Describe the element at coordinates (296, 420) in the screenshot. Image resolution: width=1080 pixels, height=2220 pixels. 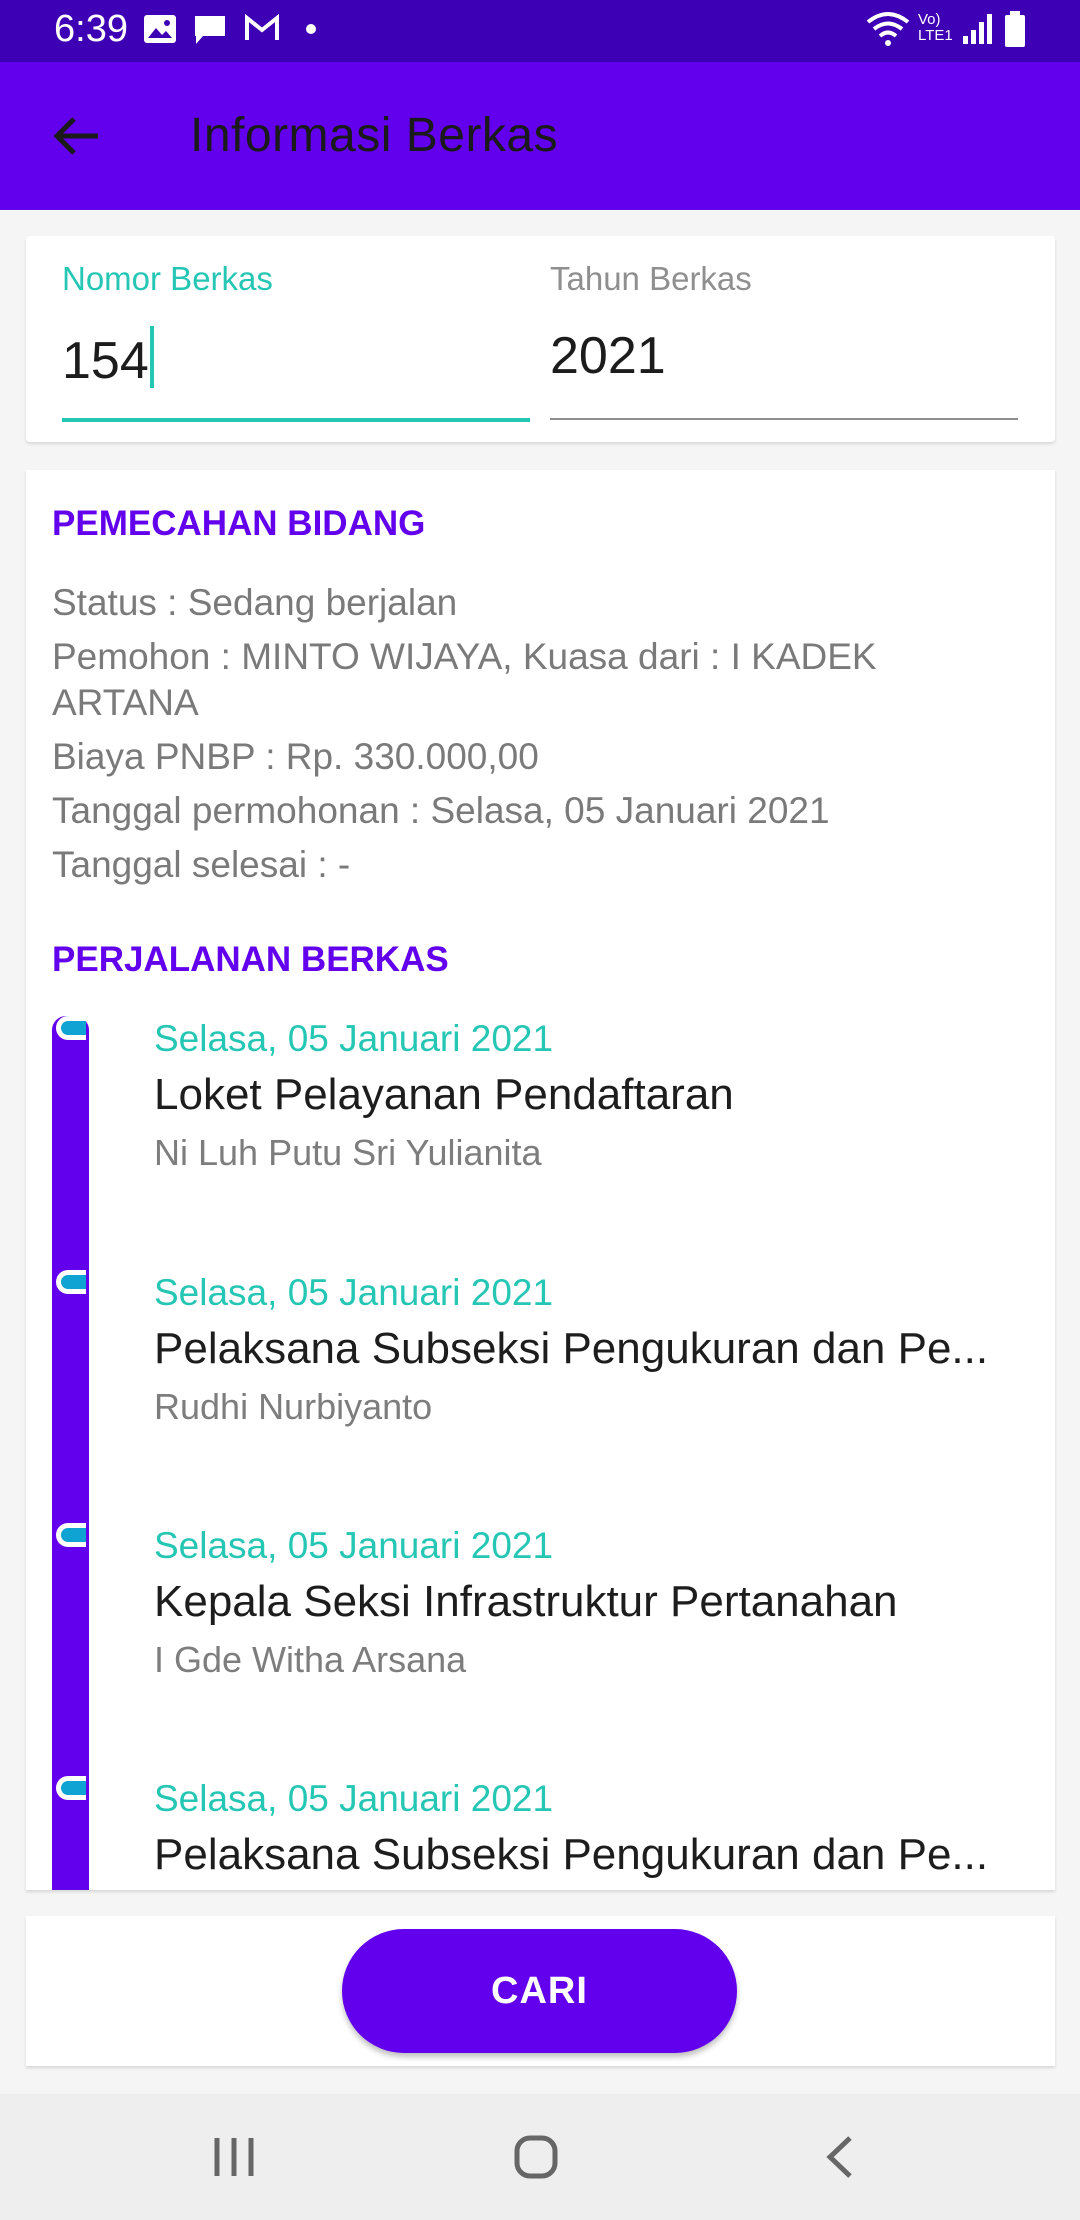
I see `nomor-berkas-underline` at that location.